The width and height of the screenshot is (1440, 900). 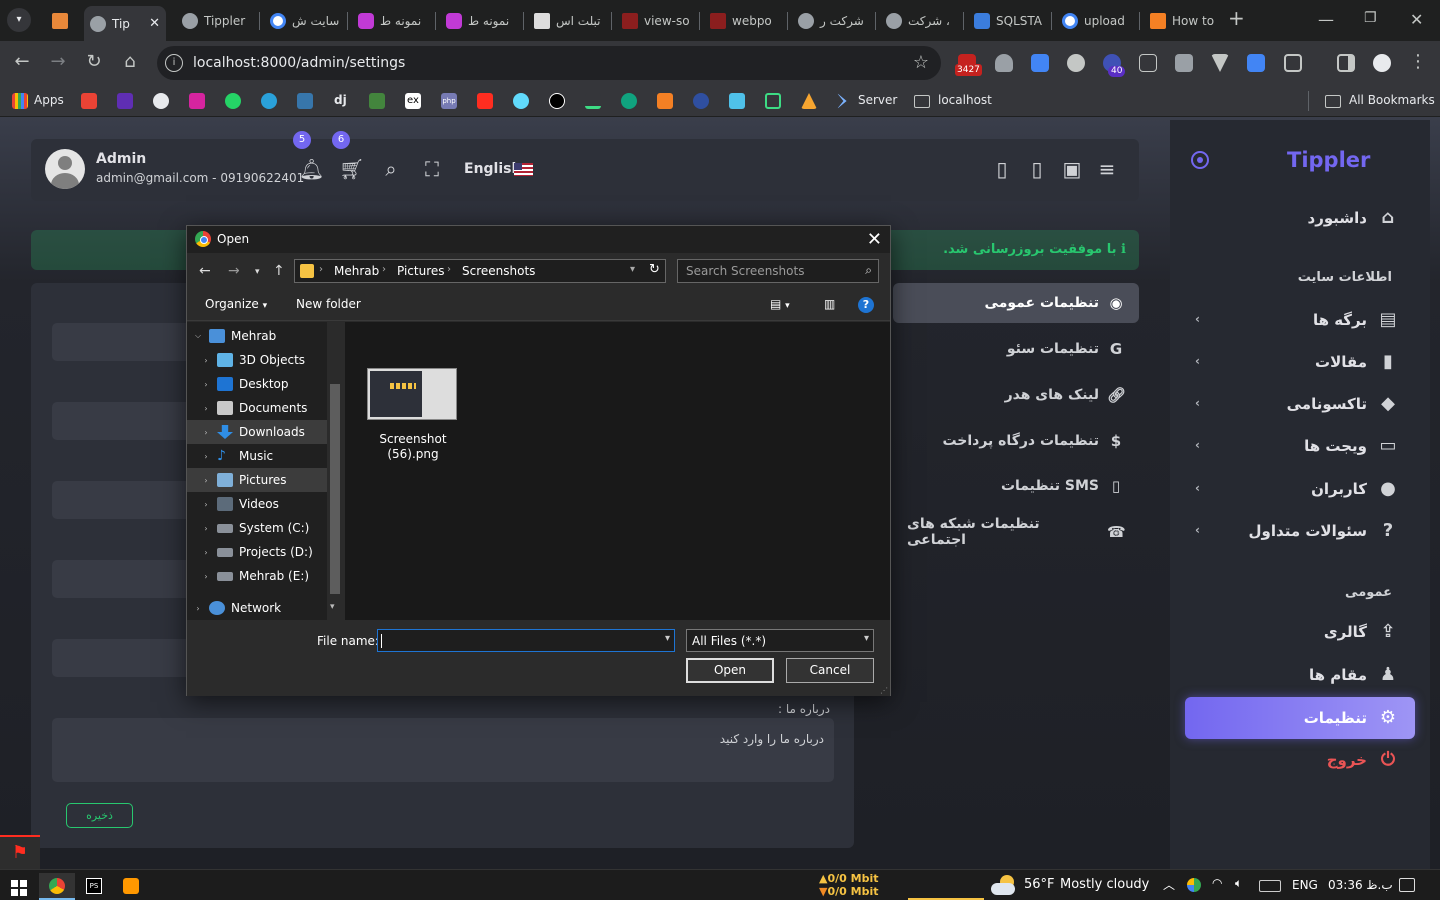 I want to click on sidebar-item-settings: ⚙ تنظیمات, so click(x=1300, y=718).